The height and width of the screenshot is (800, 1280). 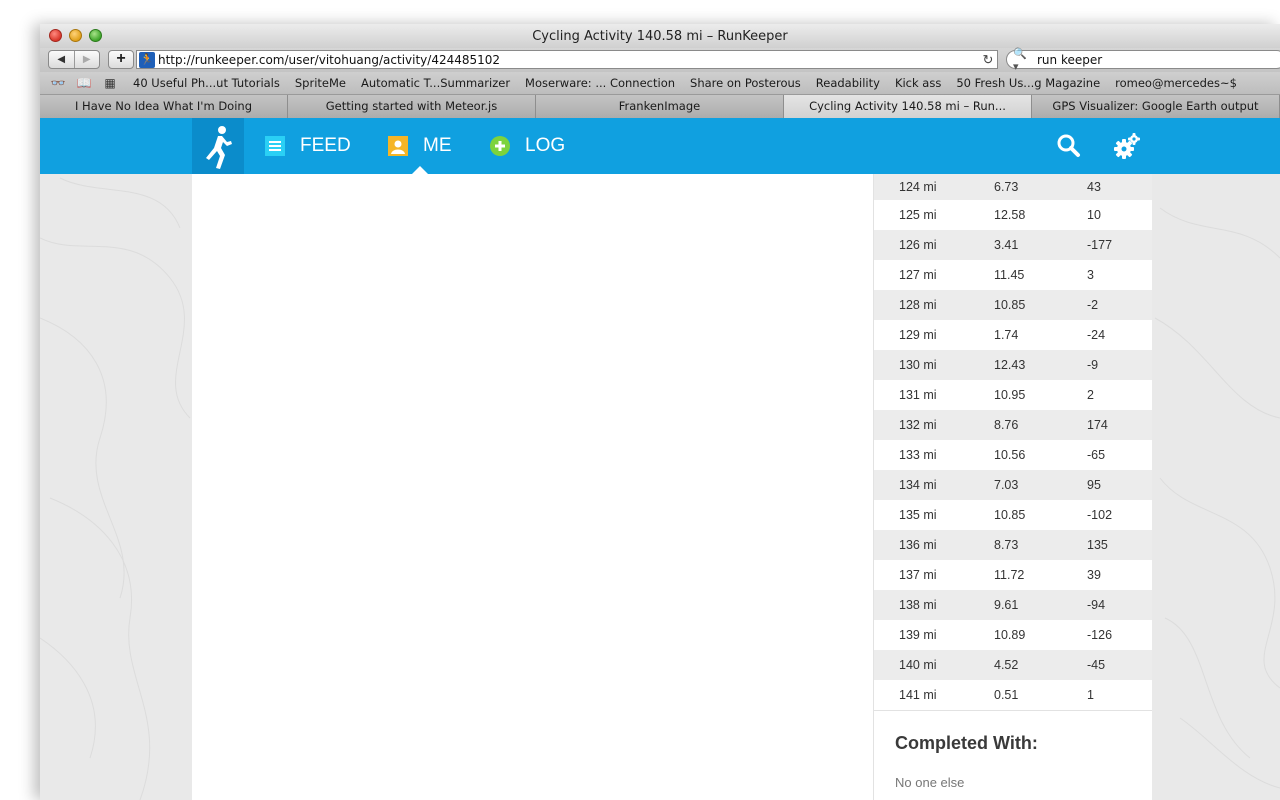 I want to click on split-distance: 124 mi, so click(x=918, y=187).